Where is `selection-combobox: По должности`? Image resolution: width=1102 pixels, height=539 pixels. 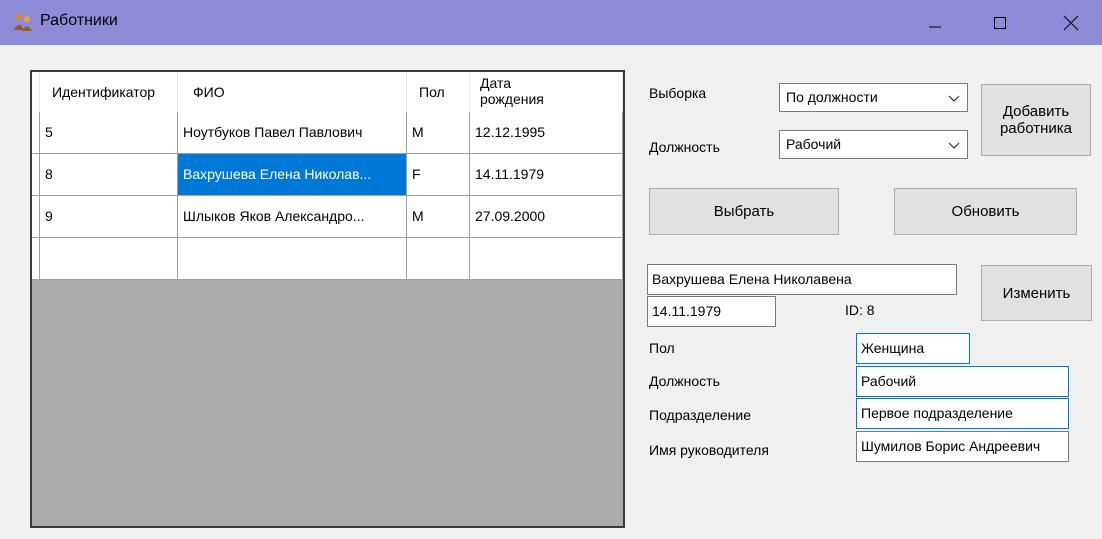 selection-combobox: По должности is located at coordinates (873, 97).